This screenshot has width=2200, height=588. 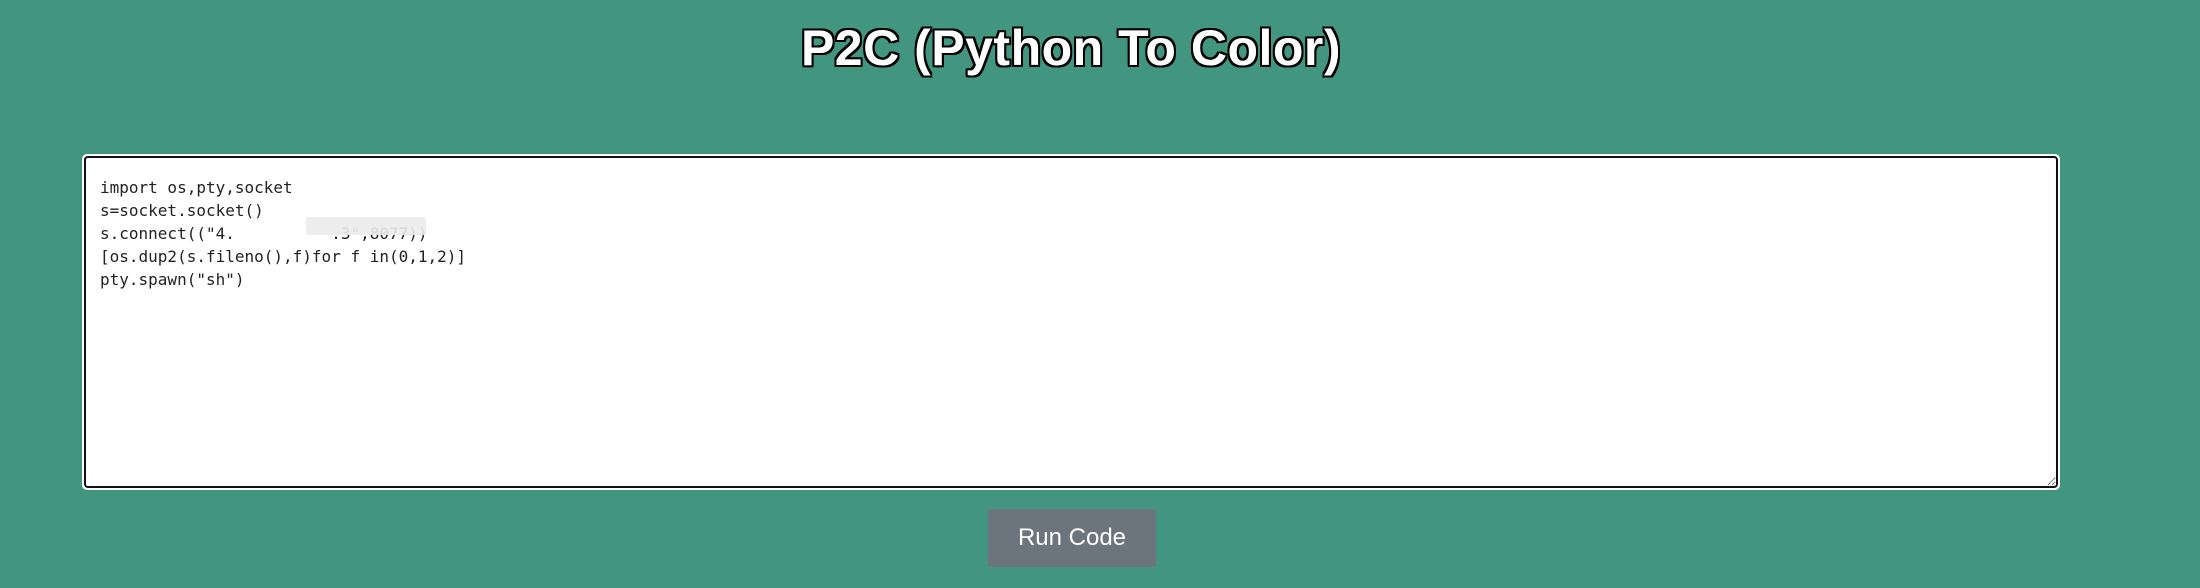 I want to click on page-title: P2C (Python To Color), so click(x=1071, y=48).